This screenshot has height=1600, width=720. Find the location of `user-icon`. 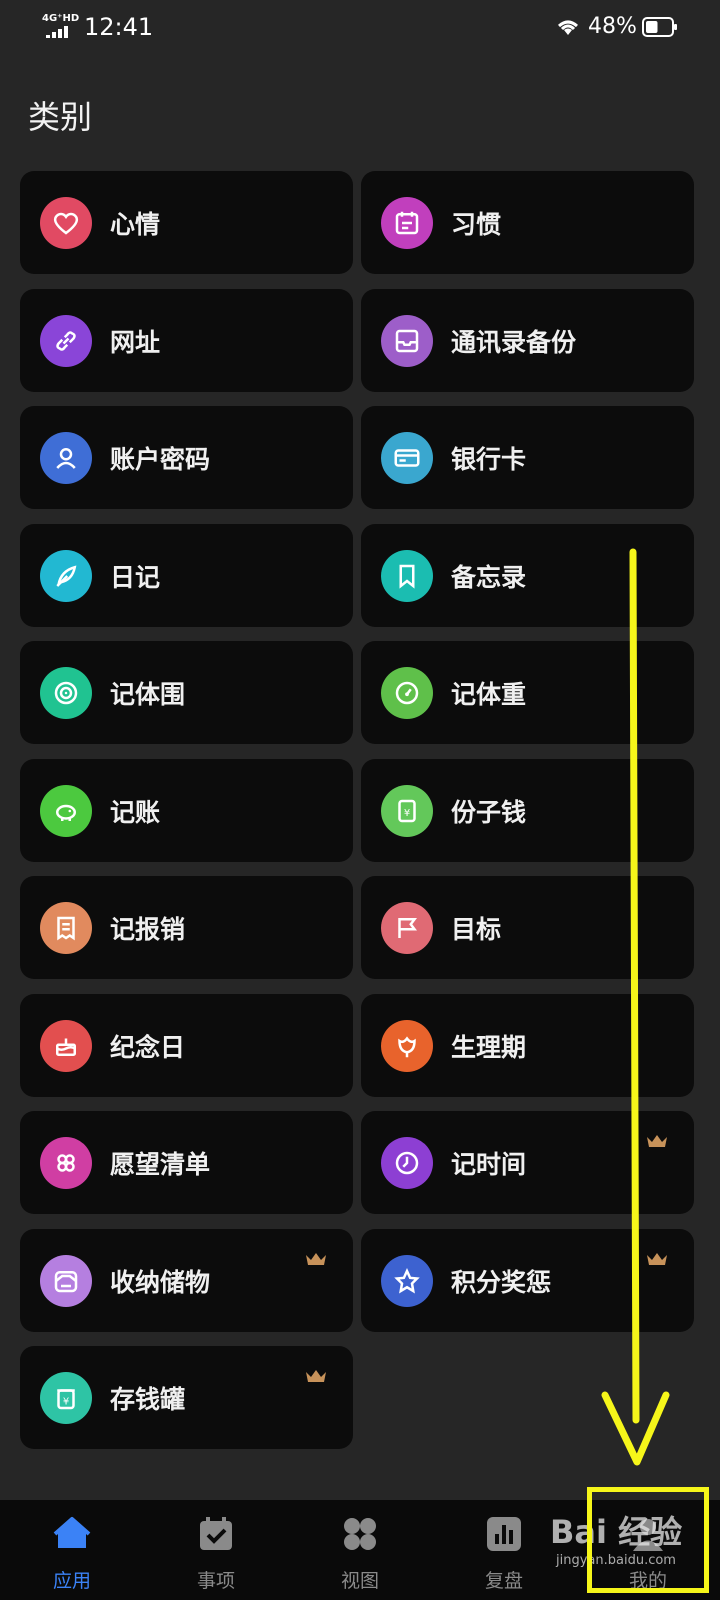

user-icon is located at coordinates (66, 458).